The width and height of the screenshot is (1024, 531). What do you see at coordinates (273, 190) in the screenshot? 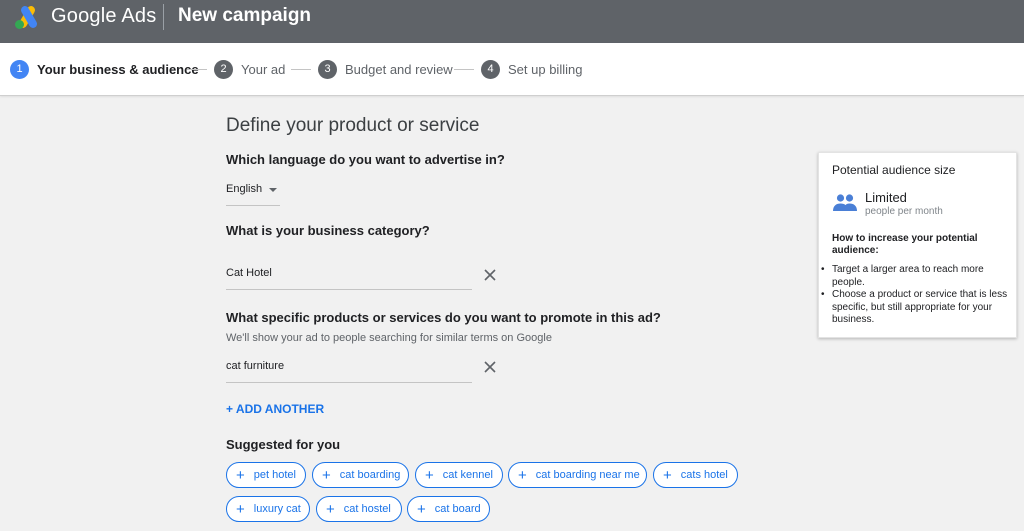
I see `dropdown-caret-icon` at bounding box center [273, 190].